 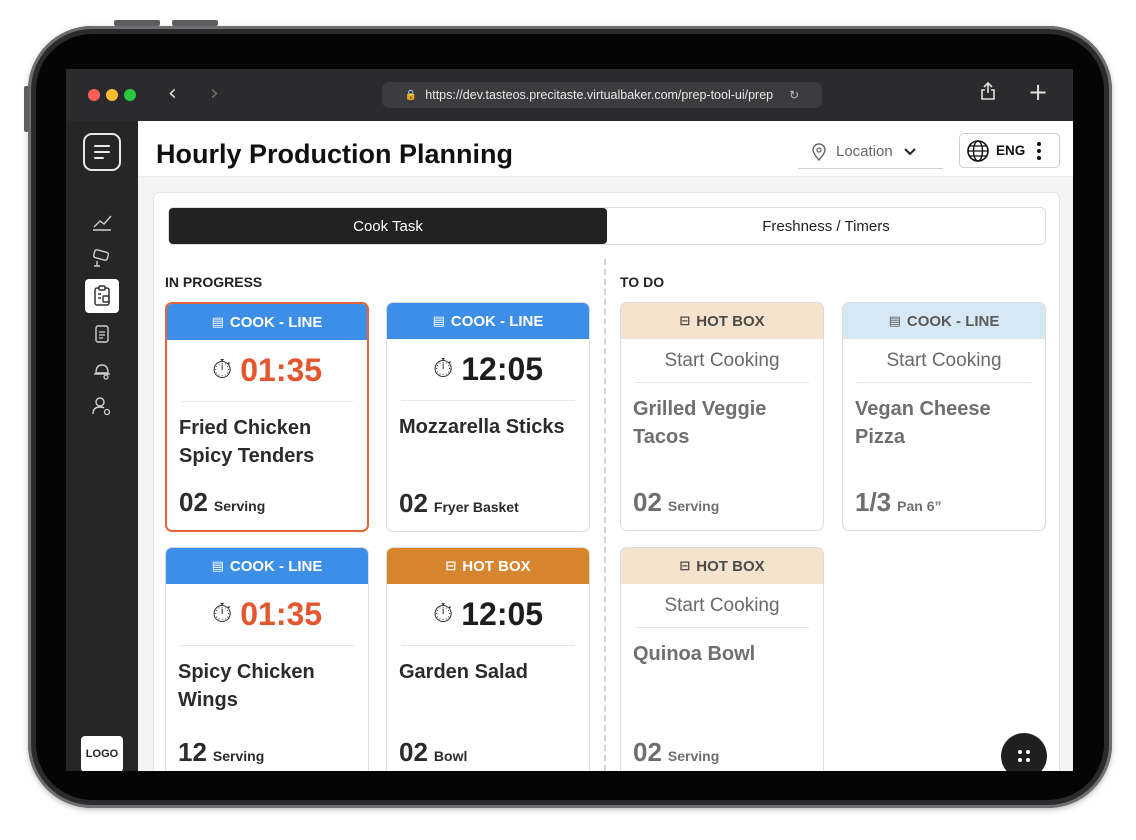 What do you see at coordinates (102, 222) in the screenshot?
I see `chart-icon` at bounding box center [102, 222].